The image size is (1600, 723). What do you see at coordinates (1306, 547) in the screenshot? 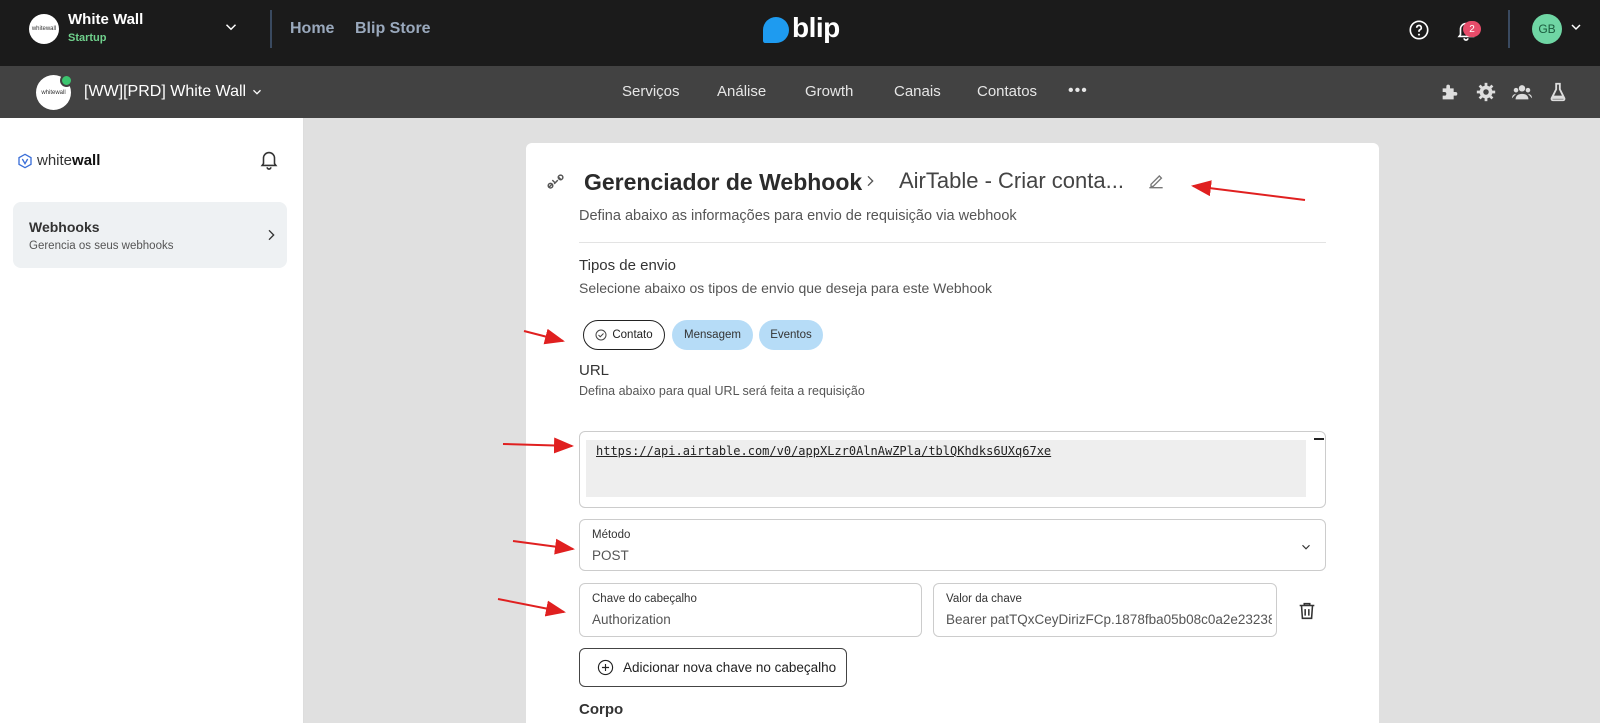
I see `chevron-down-icon` at bounding box center [1306, 547].